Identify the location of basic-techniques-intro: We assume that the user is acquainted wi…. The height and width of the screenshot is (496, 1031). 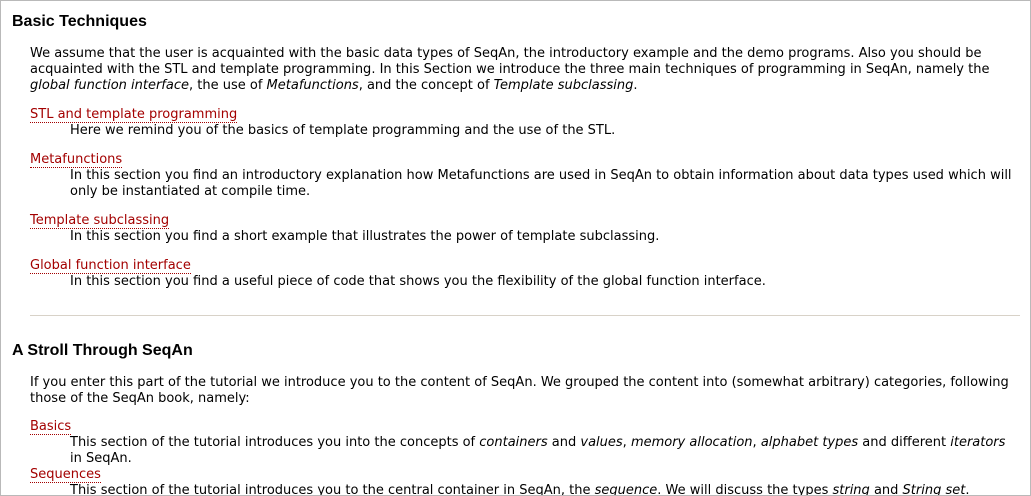
(524, 70).